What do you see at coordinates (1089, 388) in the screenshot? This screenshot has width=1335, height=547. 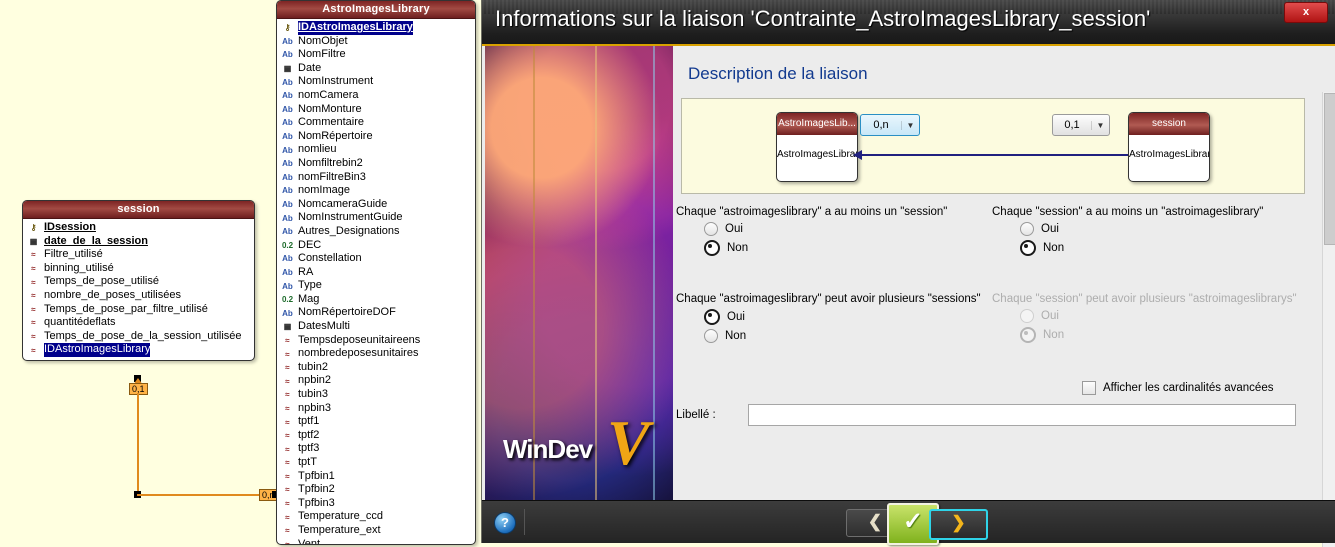 I see `checkbox-box-icon` at bounding box center [1089, 388].